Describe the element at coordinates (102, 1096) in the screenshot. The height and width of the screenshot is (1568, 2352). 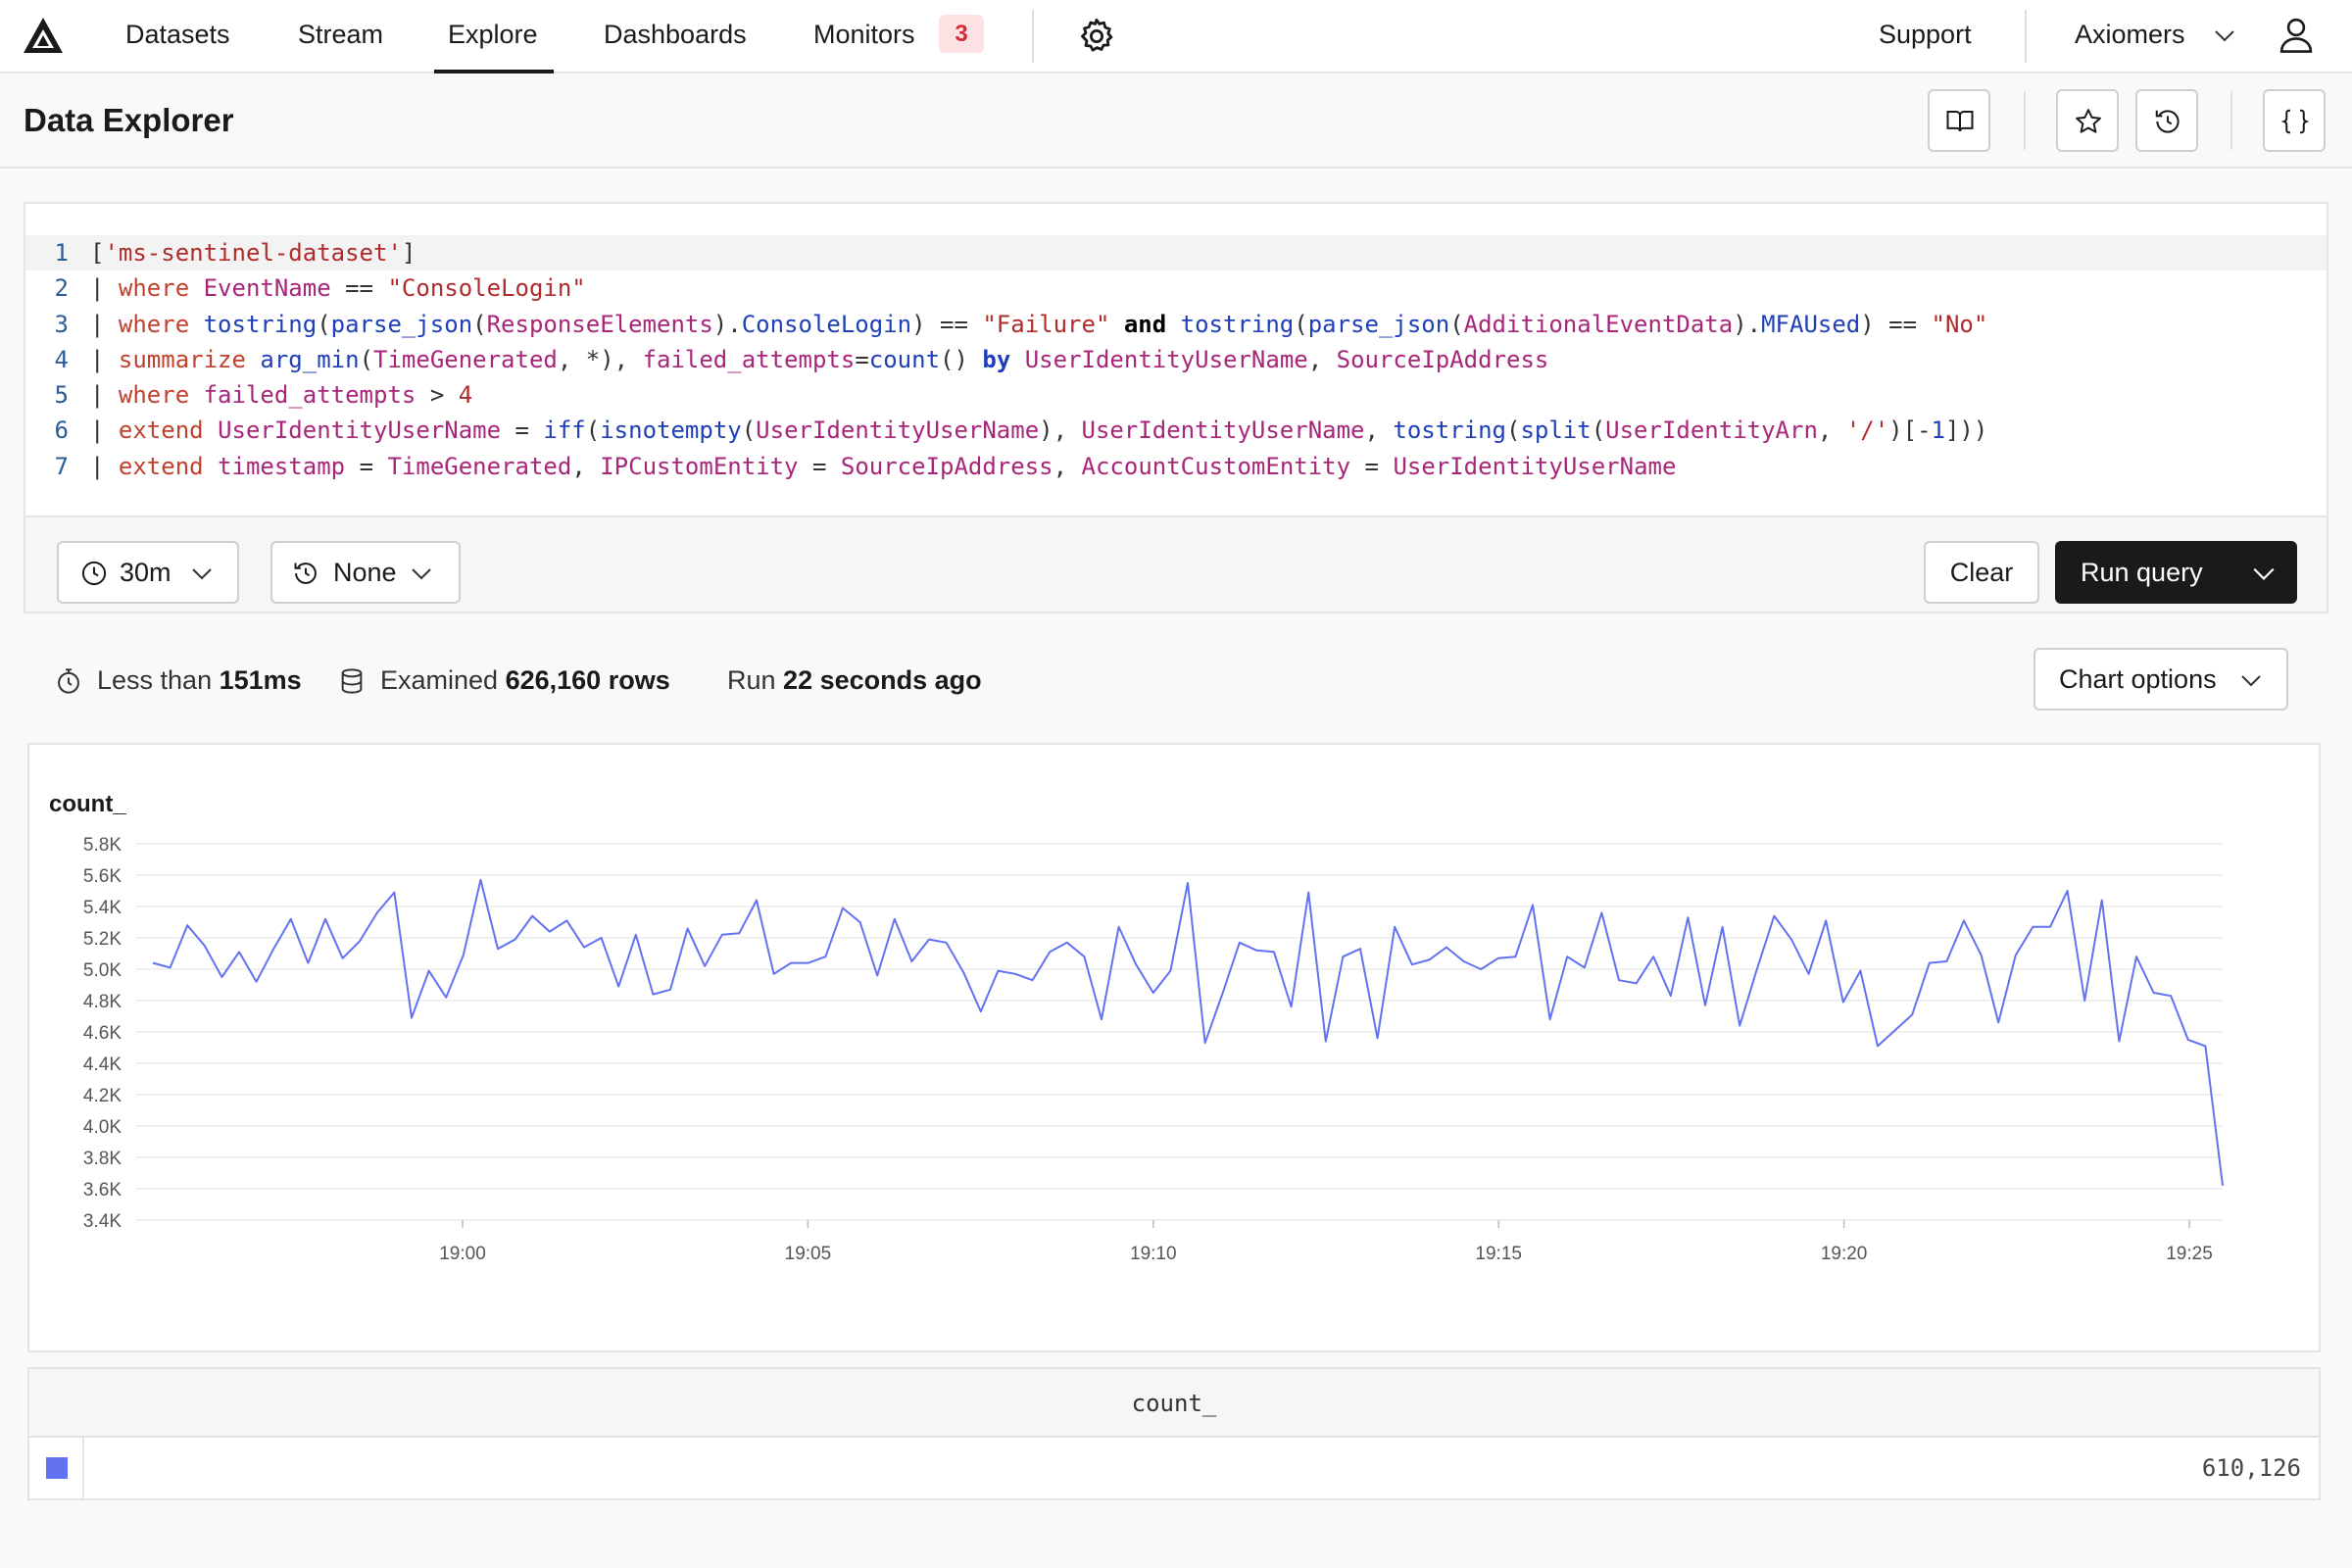
I see `y-tick-label: 4.2K` at that location.